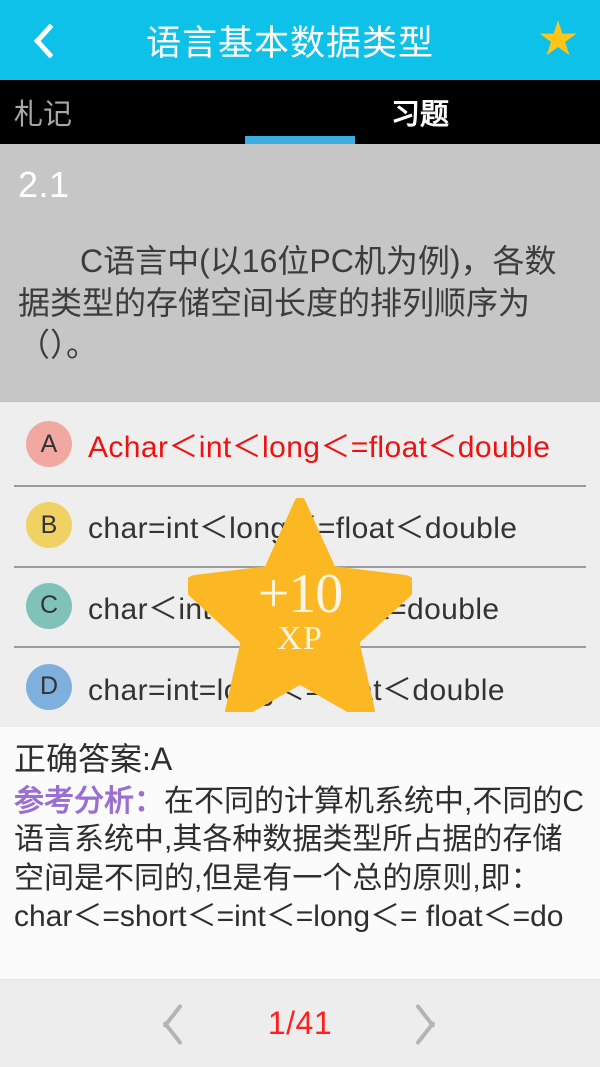  I want to click on option-c: C char＜int＜long＜float=double, so click(300, 606).